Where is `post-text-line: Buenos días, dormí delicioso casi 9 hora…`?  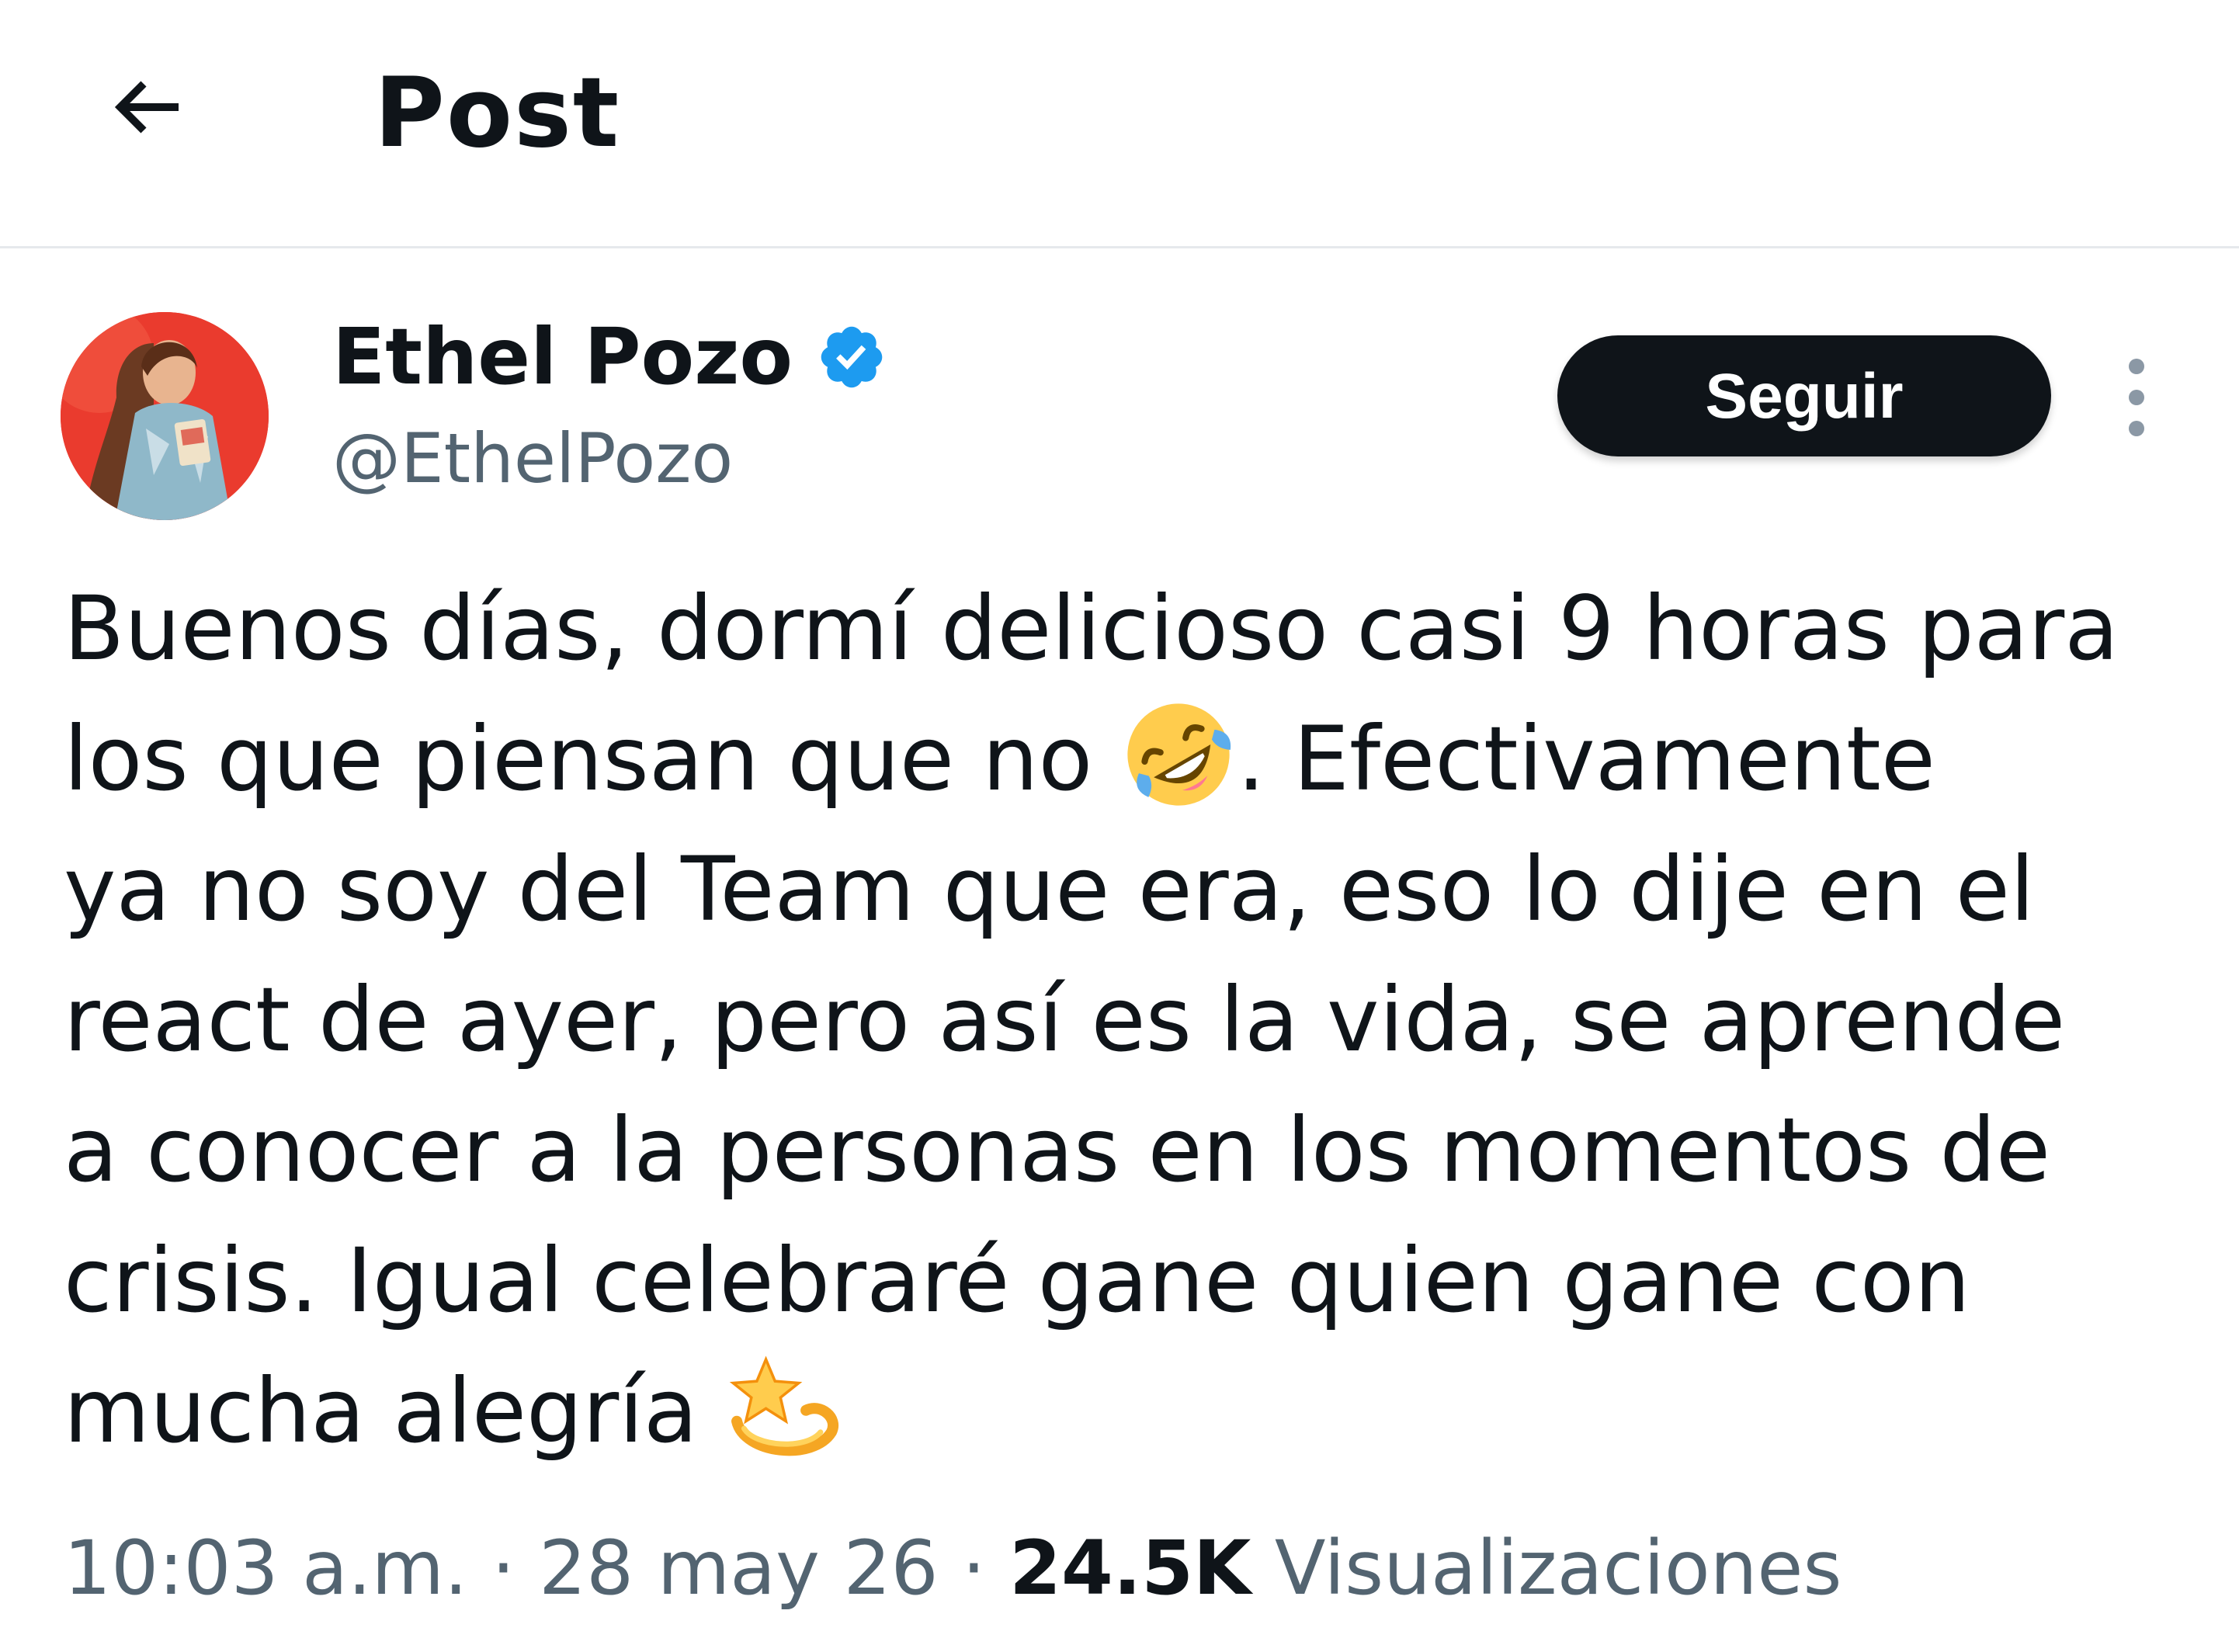
post-text-line: Buenos días, dormí delicioso casi 9 hora… is located at coordinates (1091, 628).